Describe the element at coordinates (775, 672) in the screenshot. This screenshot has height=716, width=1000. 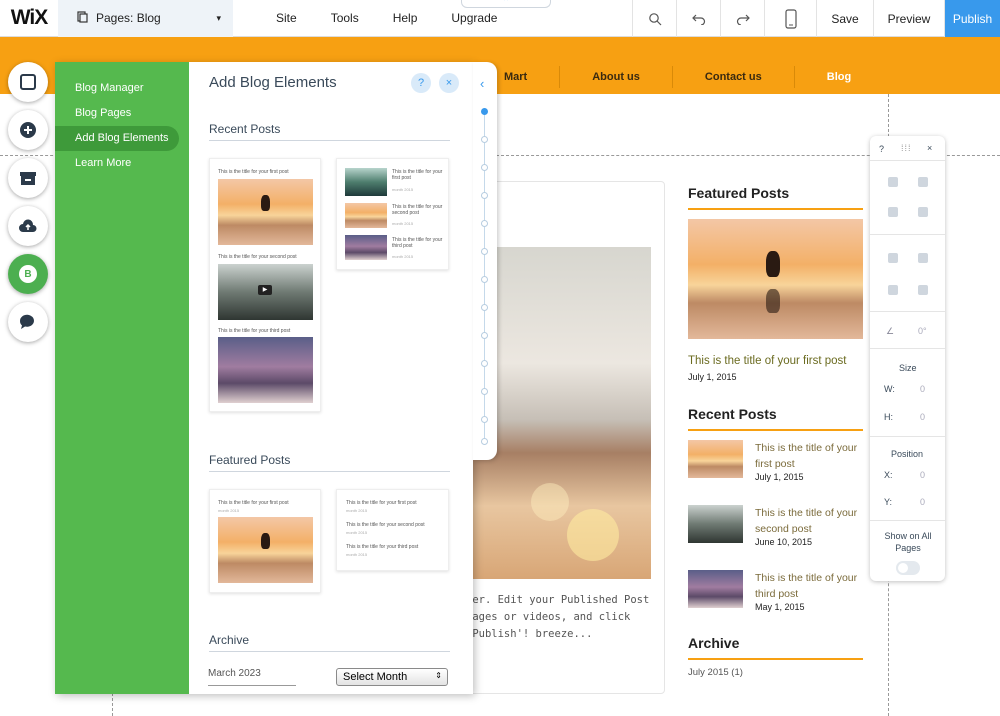
I see `archive-item: July 2015 (1)` at that location.